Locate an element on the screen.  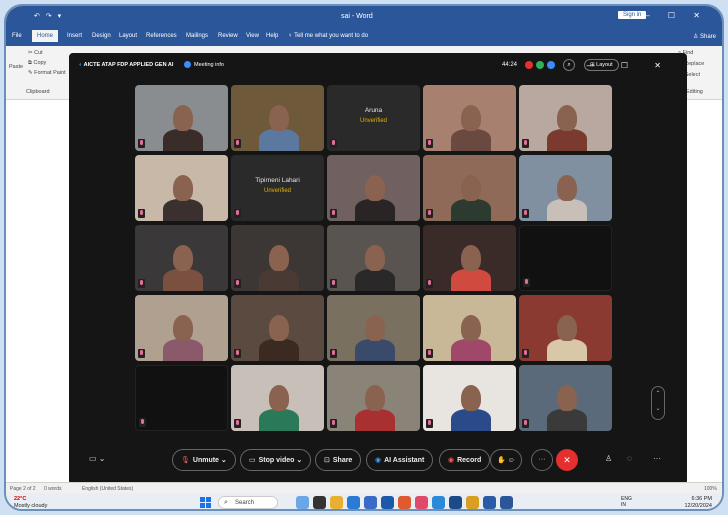
chat-bubble-icon: ◌ is located at coordinates (629, 458).